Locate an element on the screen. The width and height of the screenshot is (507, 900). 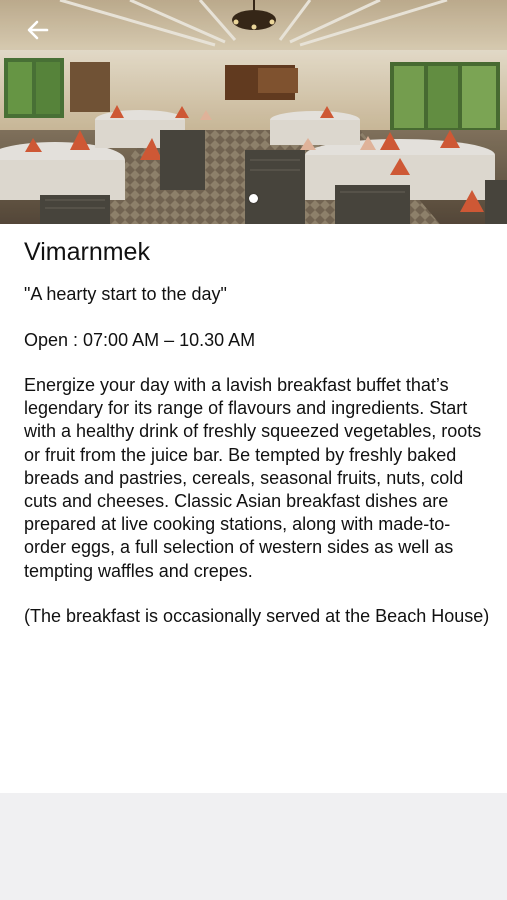
bottom-panel is located at coordinates (253, 846).